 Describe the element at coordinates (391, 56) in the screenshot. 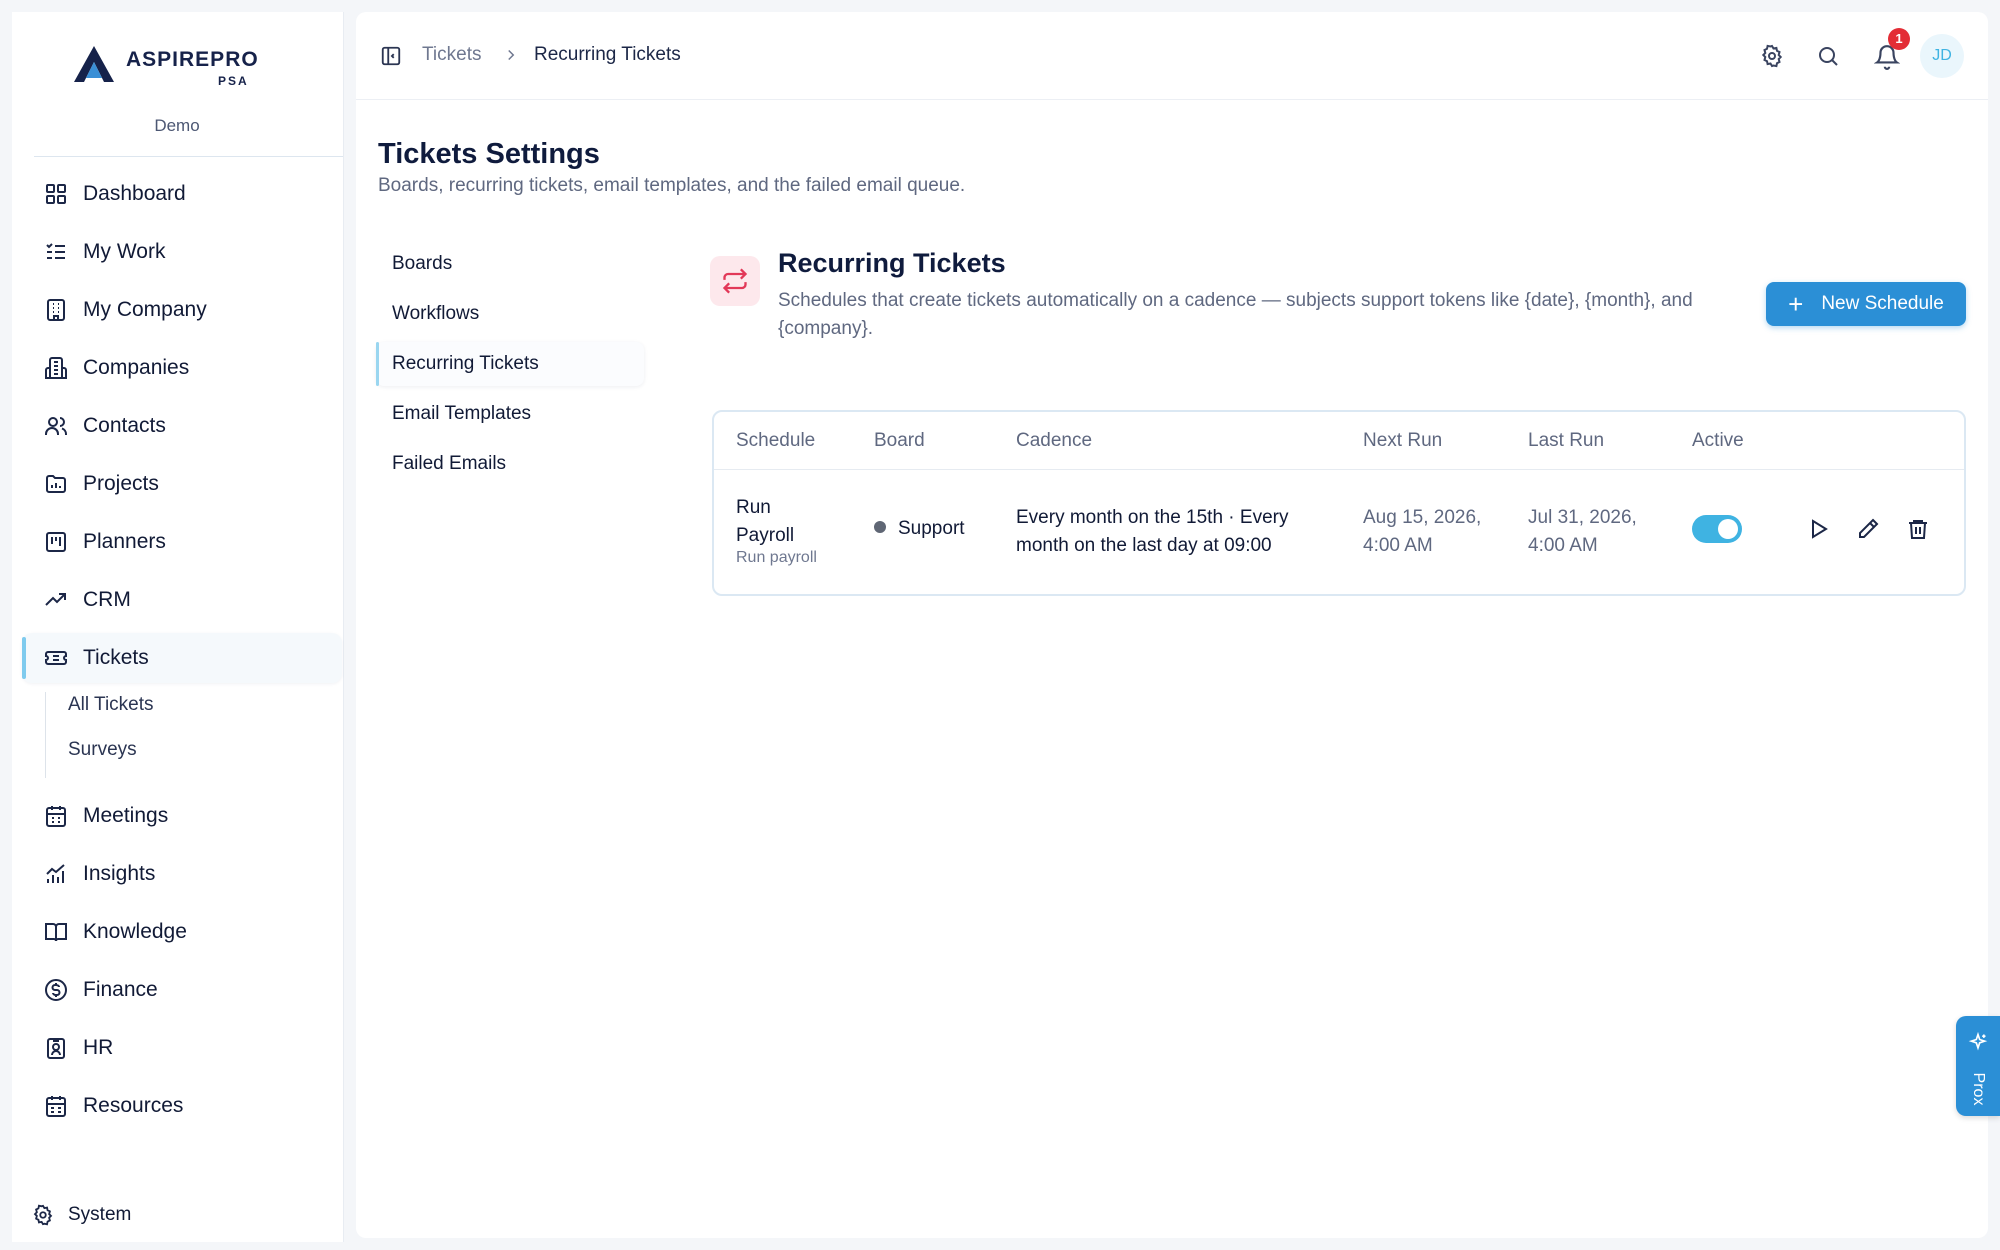

I see `sidebar-toggle-icon` at that location.